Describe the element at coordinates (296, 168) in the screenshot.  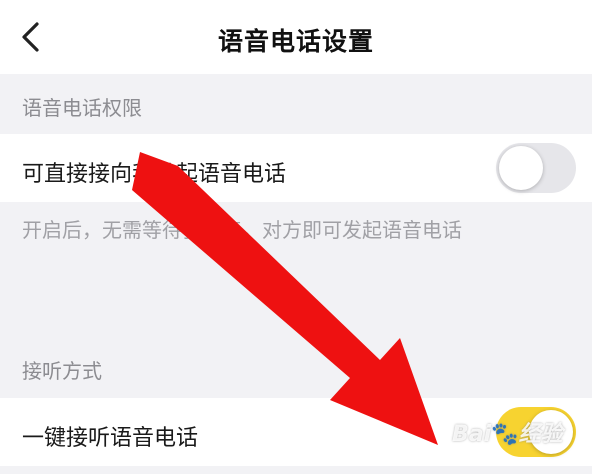
I see `setting-row-direct-call: 可直接接向我发起语音电话` at that location.